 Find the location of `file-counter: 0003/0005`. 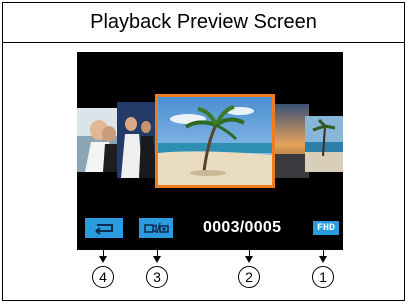

file-counter: 0003/0005 is located at coordinates (242, 227).